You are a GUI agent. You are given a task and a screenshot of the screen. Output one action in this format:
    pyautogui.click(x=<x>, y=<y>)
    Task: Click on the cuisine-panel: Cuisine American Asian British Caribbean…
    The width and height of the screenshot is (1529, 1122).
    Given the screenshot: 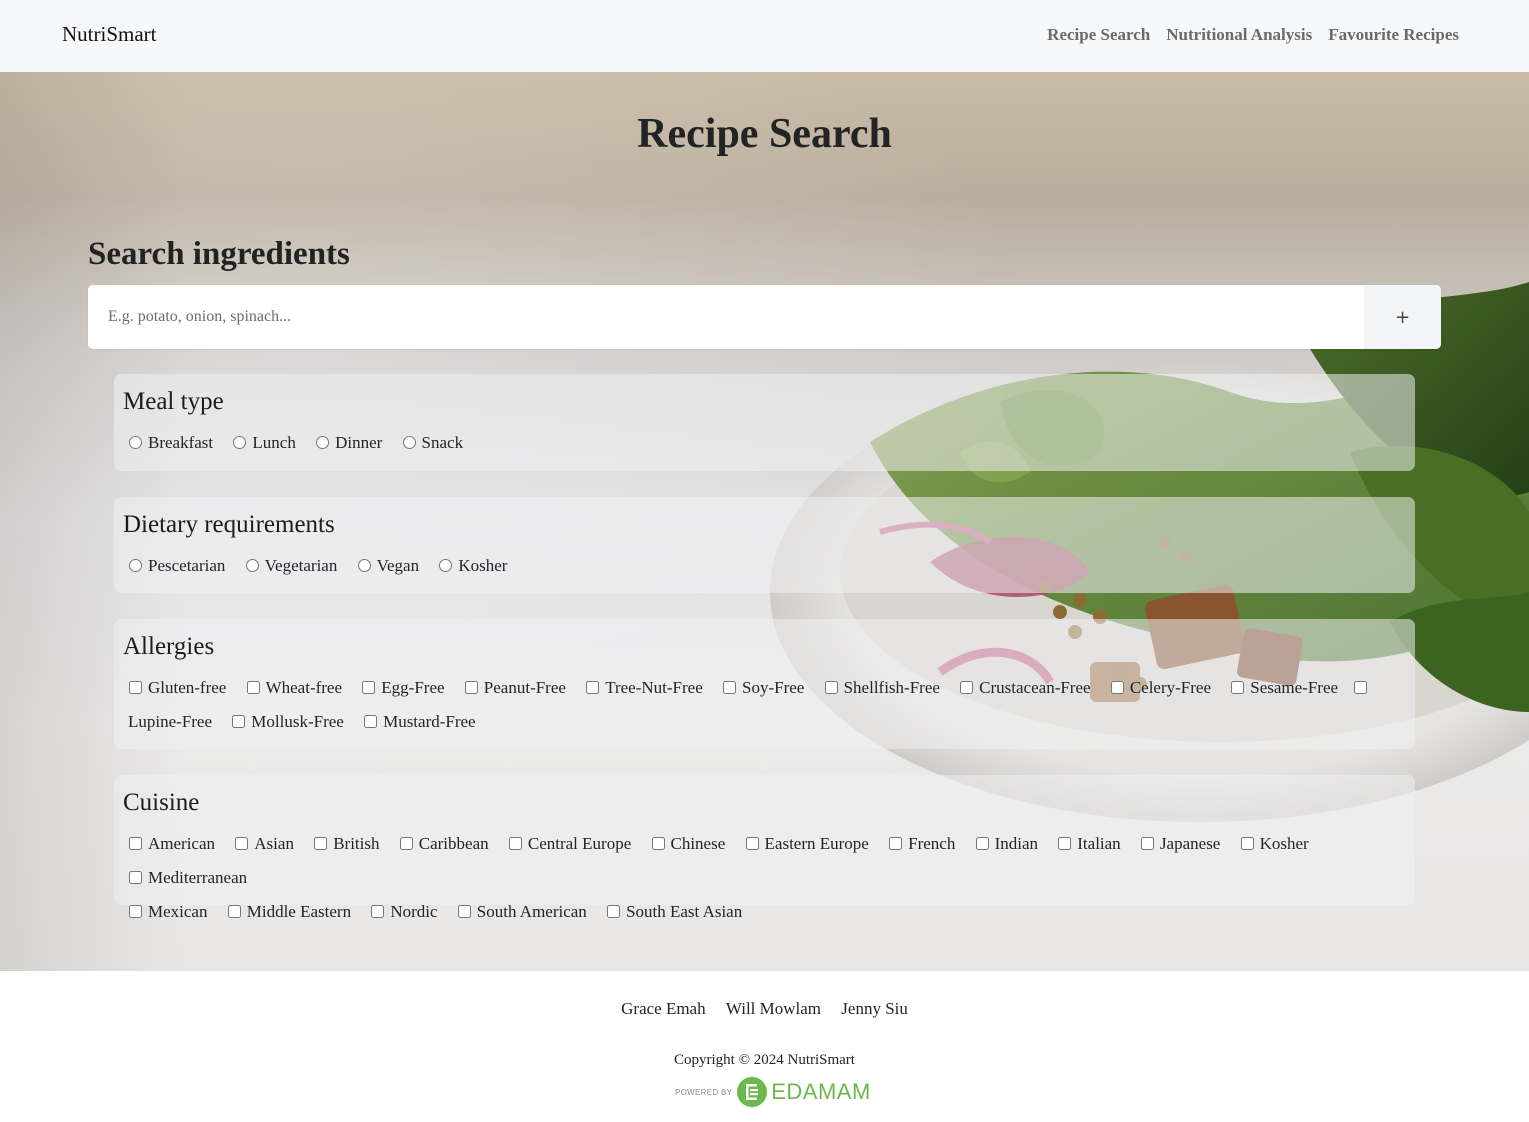 What is the action you would take?
    pyautogui.click(x=764, y=848)
    